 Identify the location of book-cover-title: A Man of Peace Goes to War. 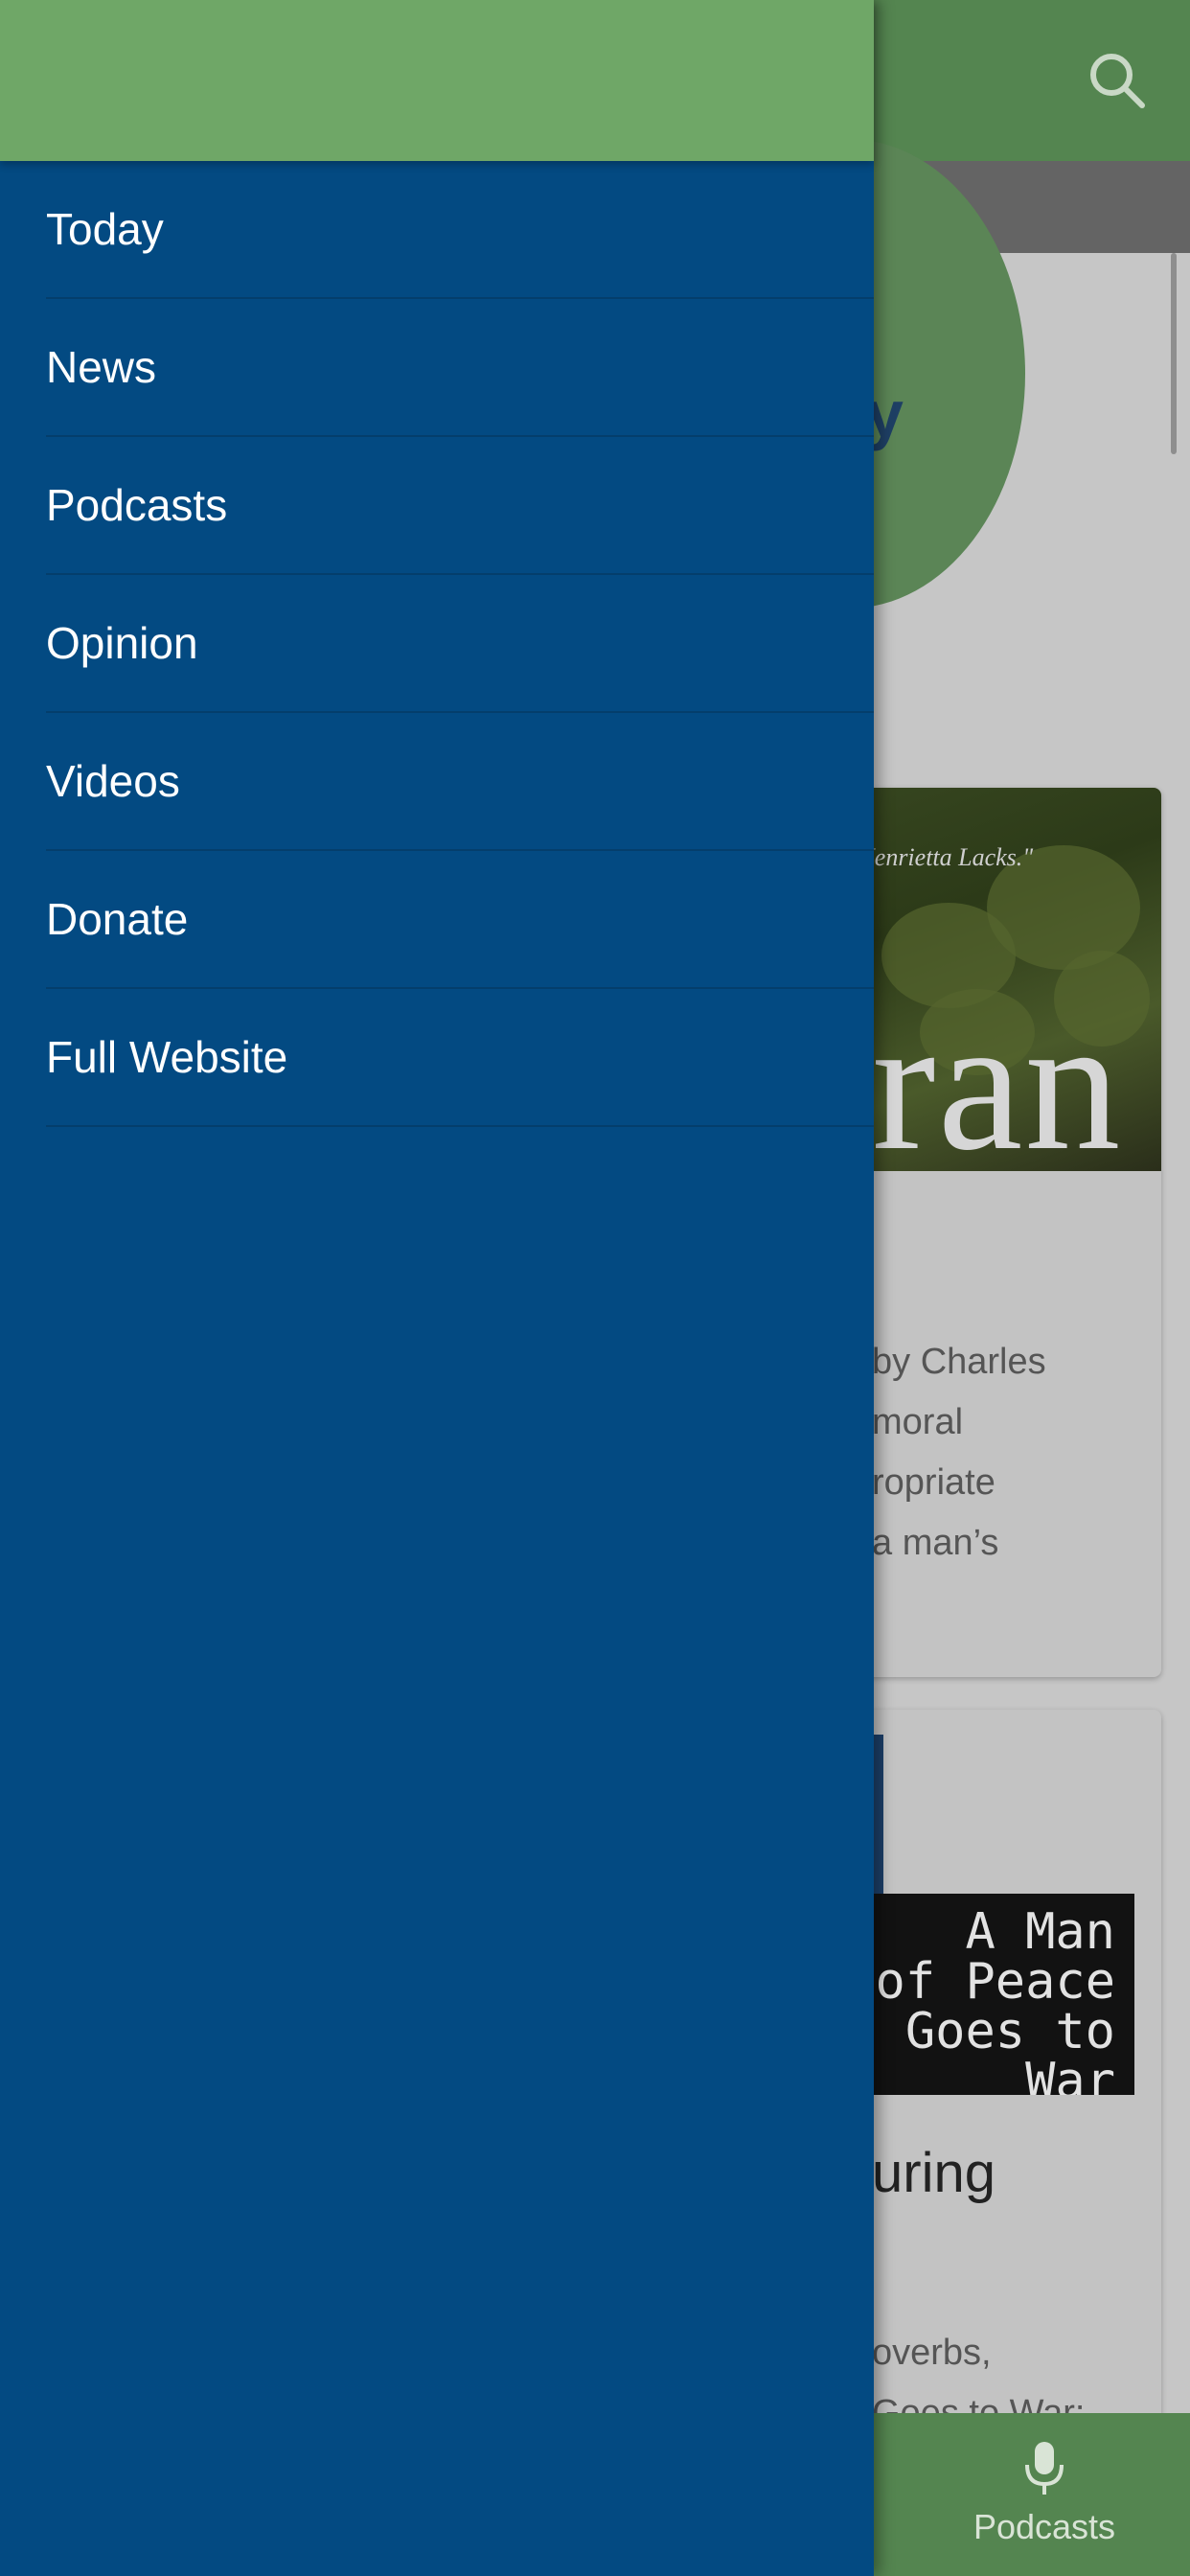
(995, 1999).